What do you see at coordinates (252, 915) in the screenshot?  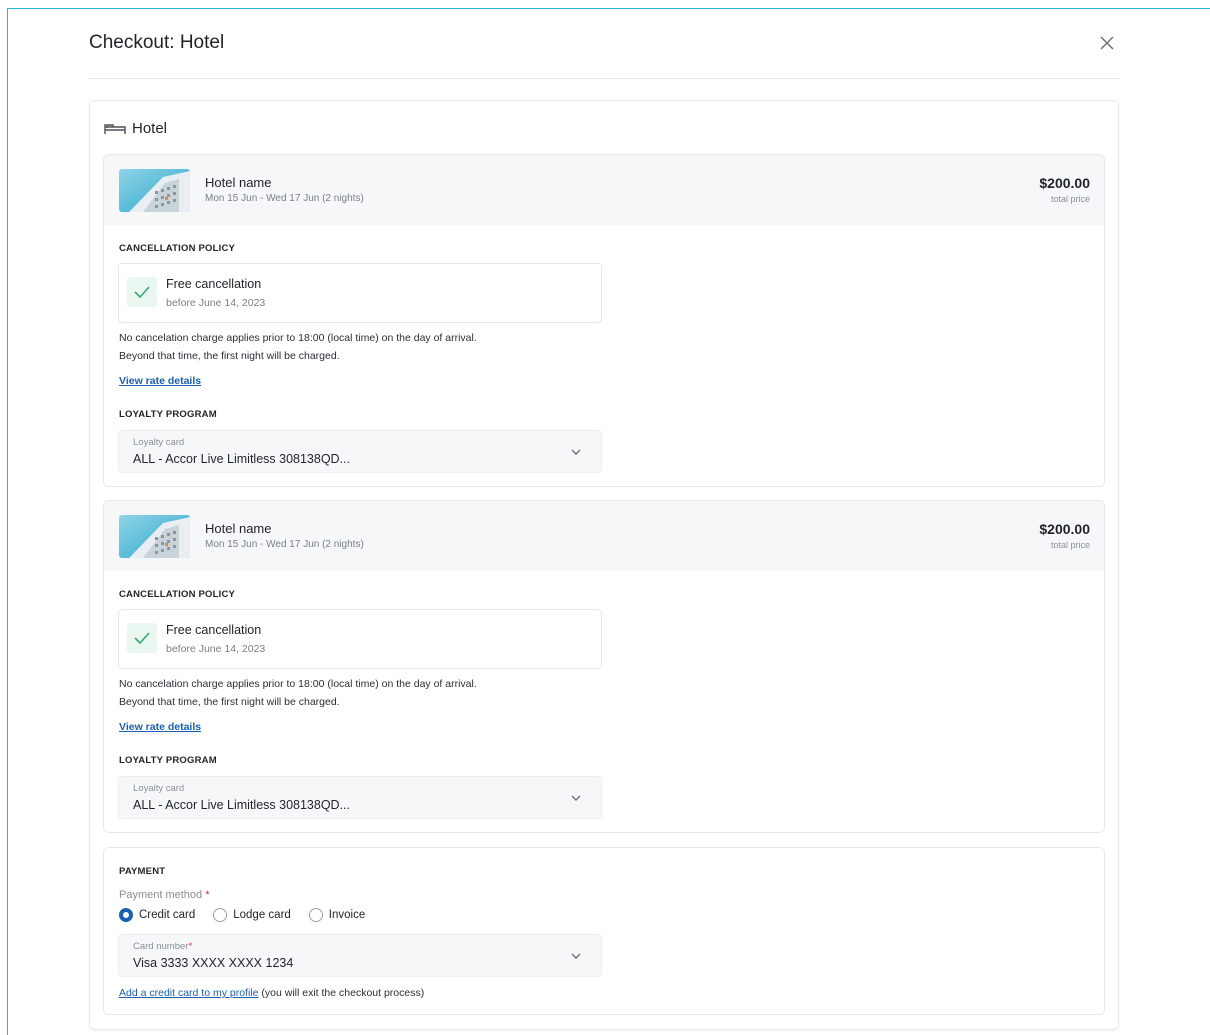 I see `radio-lodge-card: Lodge card` at bounding box center [252, 915].